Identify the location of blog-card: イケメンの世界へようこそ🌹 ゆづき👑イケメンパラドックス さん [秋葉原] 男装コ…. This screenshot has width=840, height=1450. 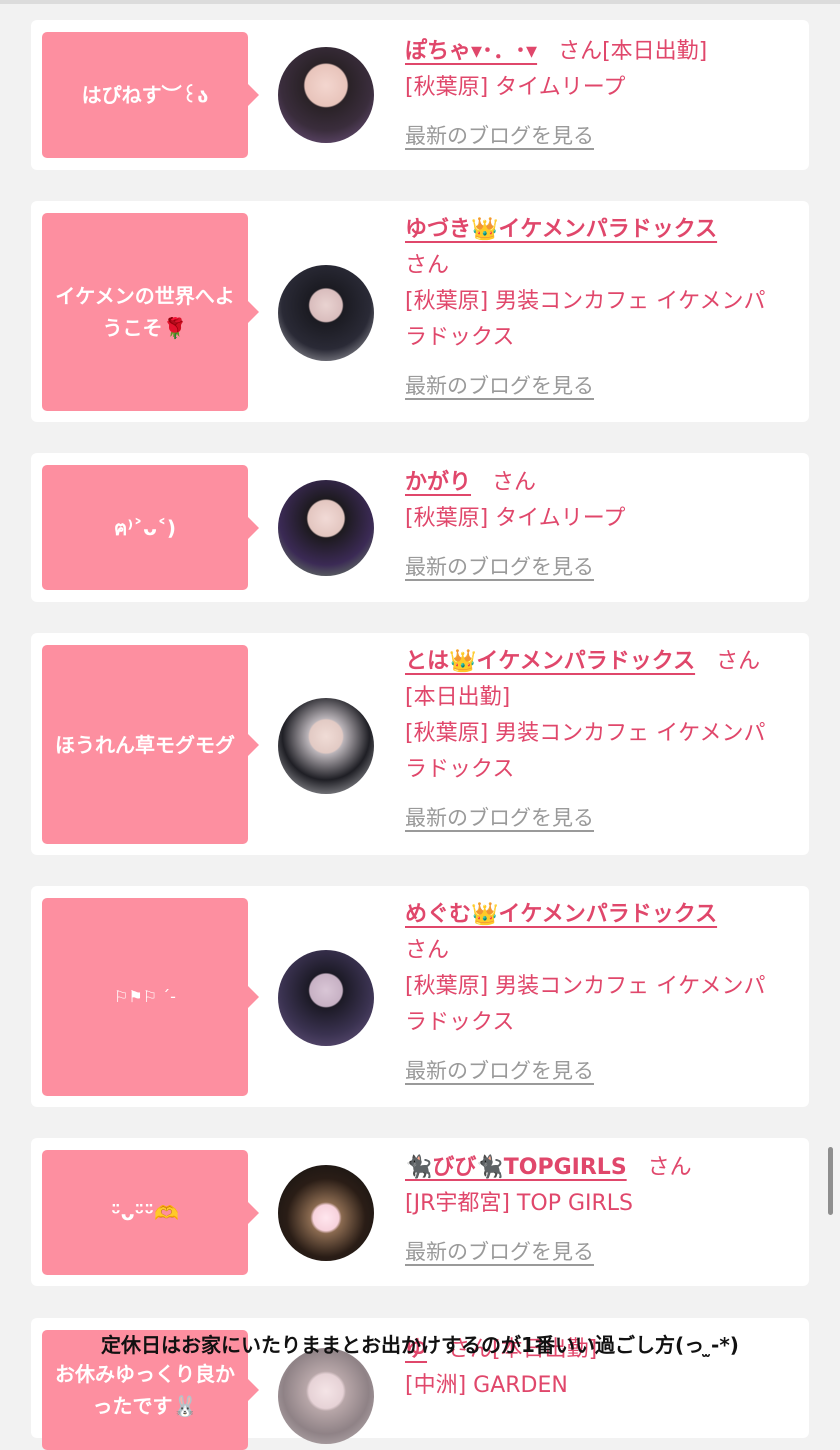
(420, 311).